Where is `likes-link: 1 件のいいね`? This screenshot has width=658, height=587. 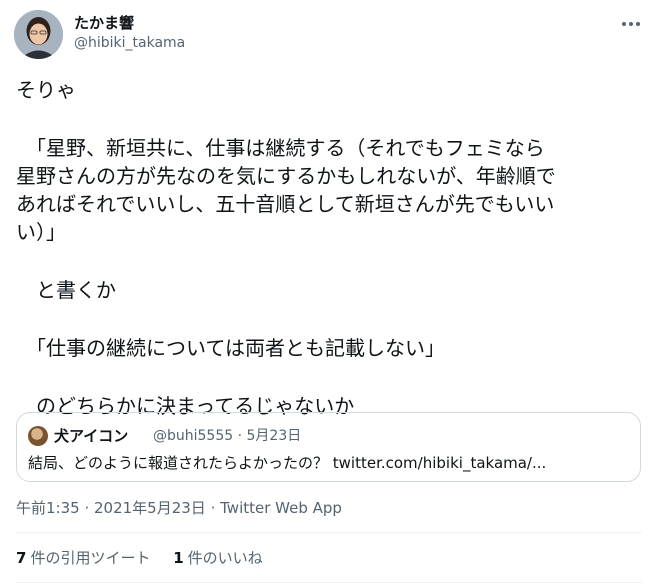
likes-link: 1 件のいいね is located at coordinates (217, 558).